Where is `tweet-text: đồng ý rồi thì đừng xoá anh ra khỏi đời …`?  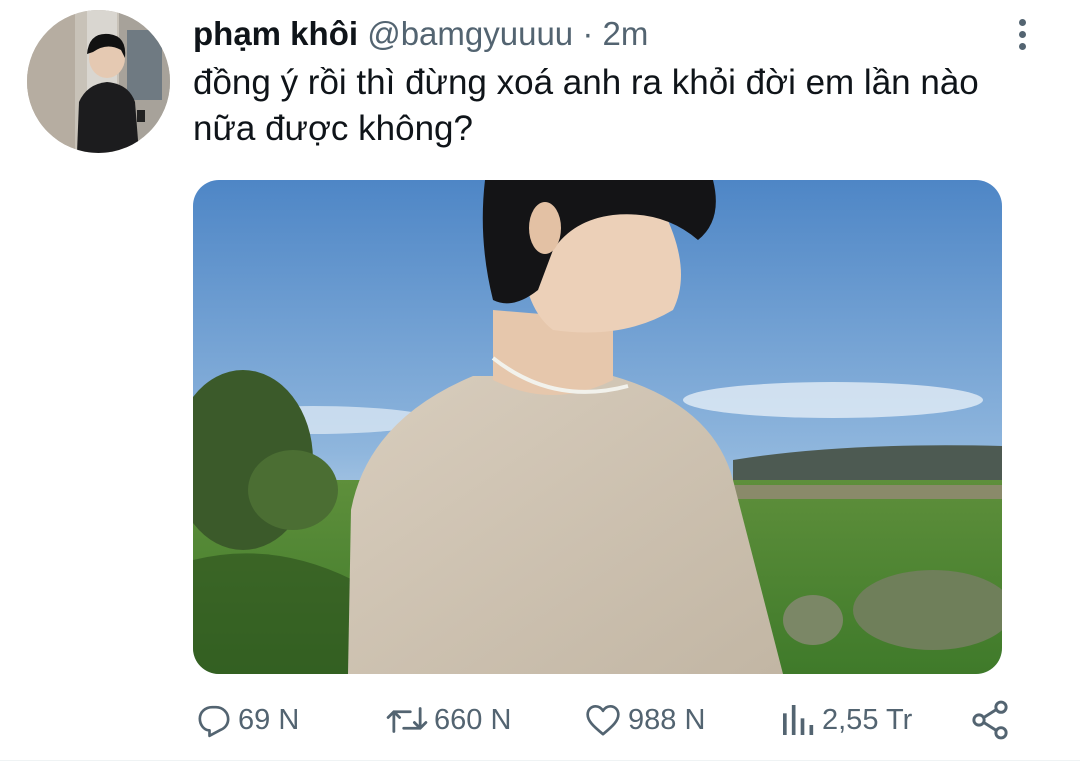
tweet-text: đồng ý rồi thì đừng xoá anh ra khỏi đời … is located at coordinates (586, 105).